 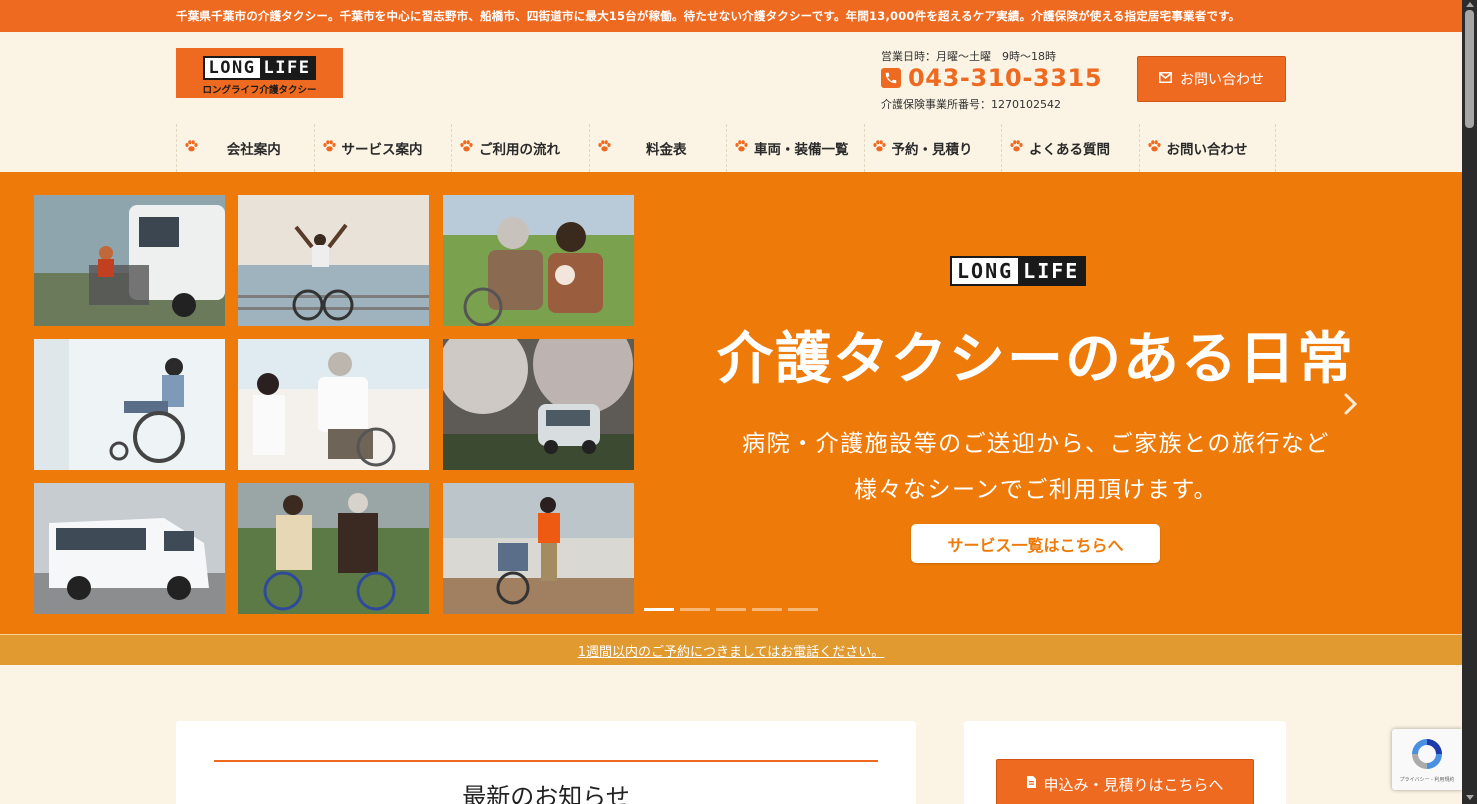 I want to click on nav-item-label: 予約・見積り, so click(x=932, y=150).